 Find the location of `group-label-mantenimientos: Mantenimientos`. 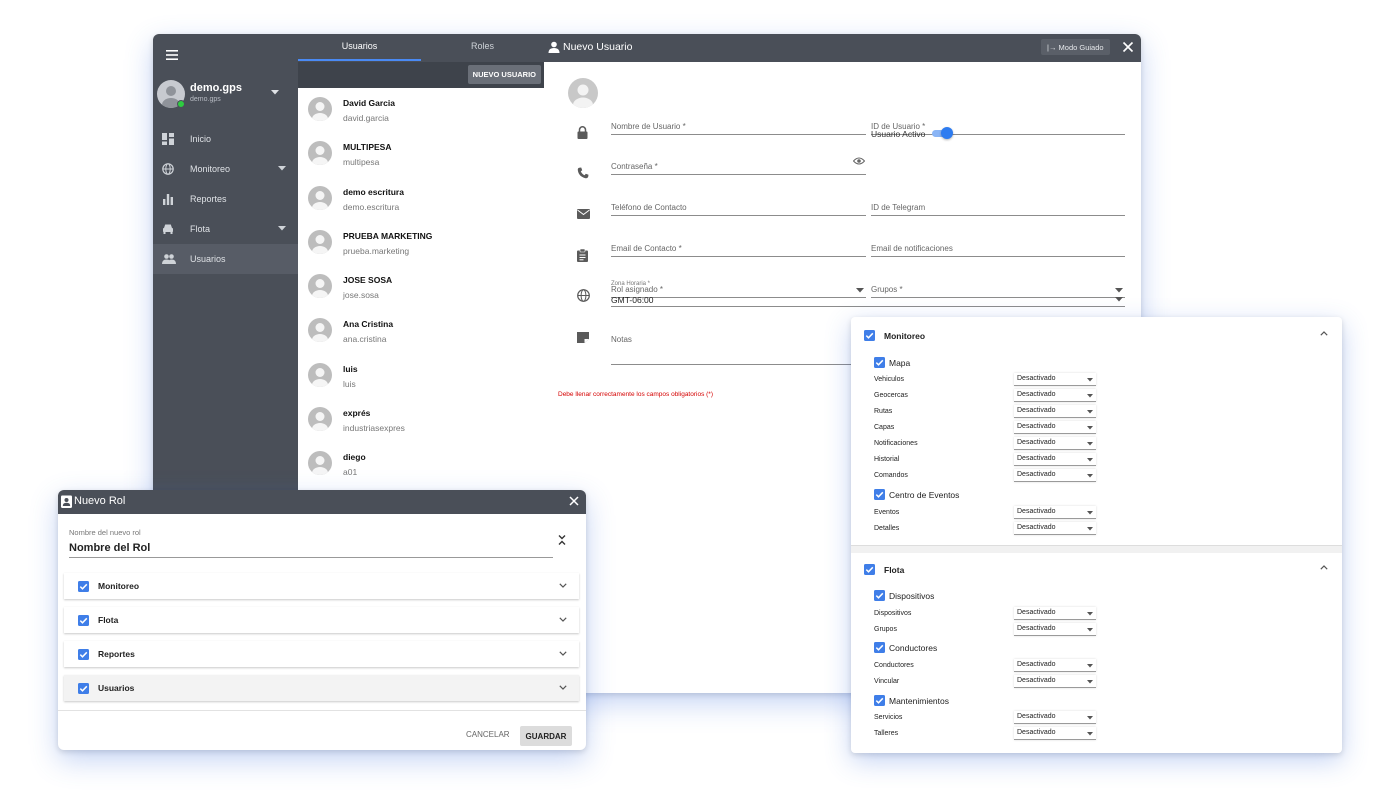

group-label-mantenimientos: Mantenimientos is located at coordinates (919, 701).